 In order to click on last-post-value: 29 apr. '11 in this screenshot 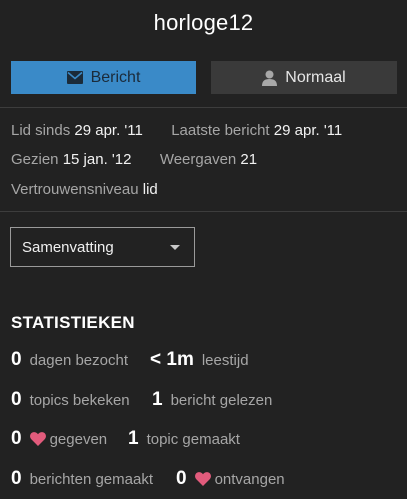, I will do `click(308, 130)`.